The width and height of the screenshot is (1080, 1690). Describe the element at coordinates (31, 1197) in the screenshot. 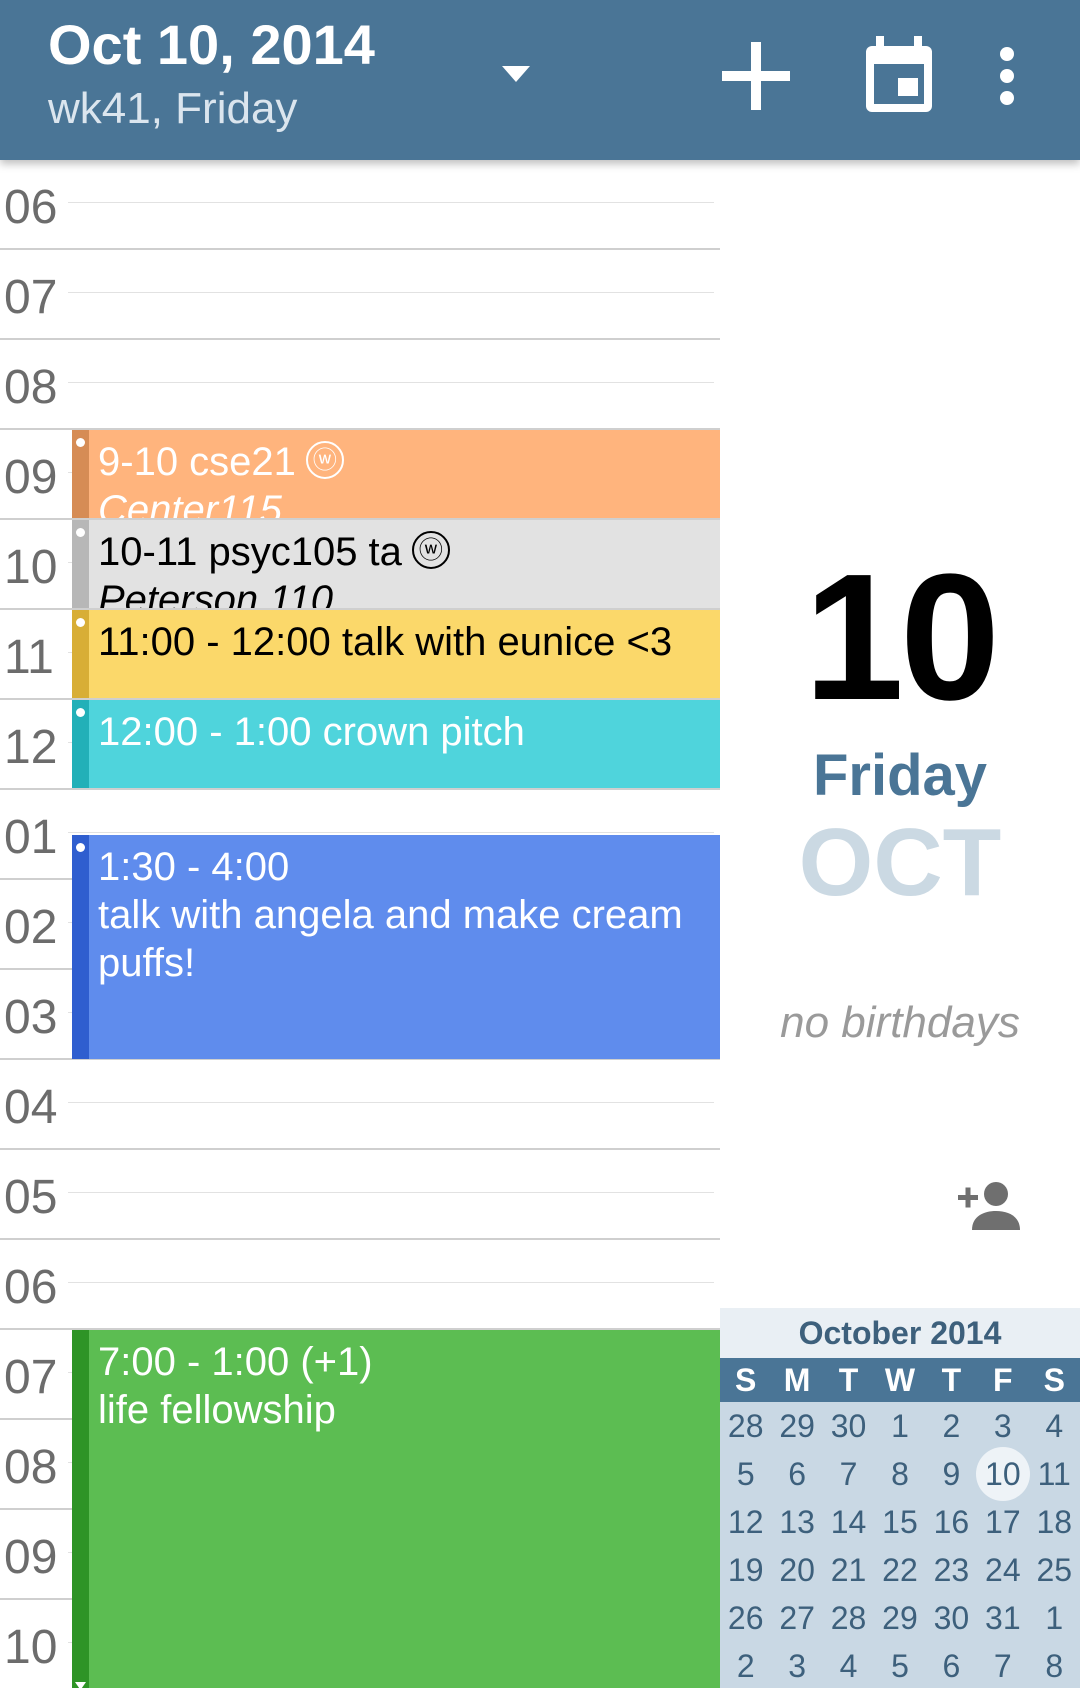

I see `hour-label: 05` at that location.